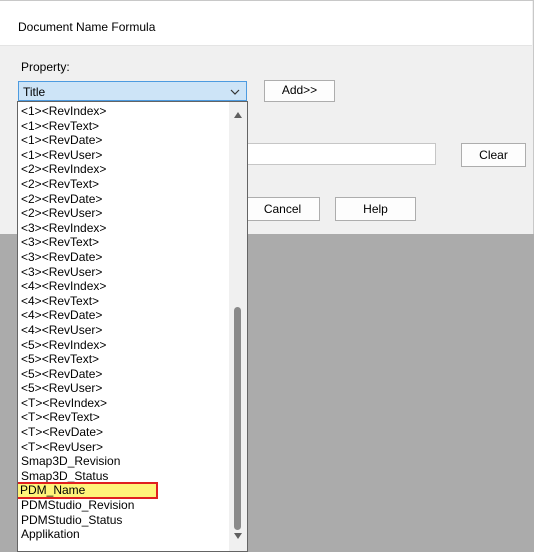  I want to click on list-item: <4><RevUser>, so click(123, 330).